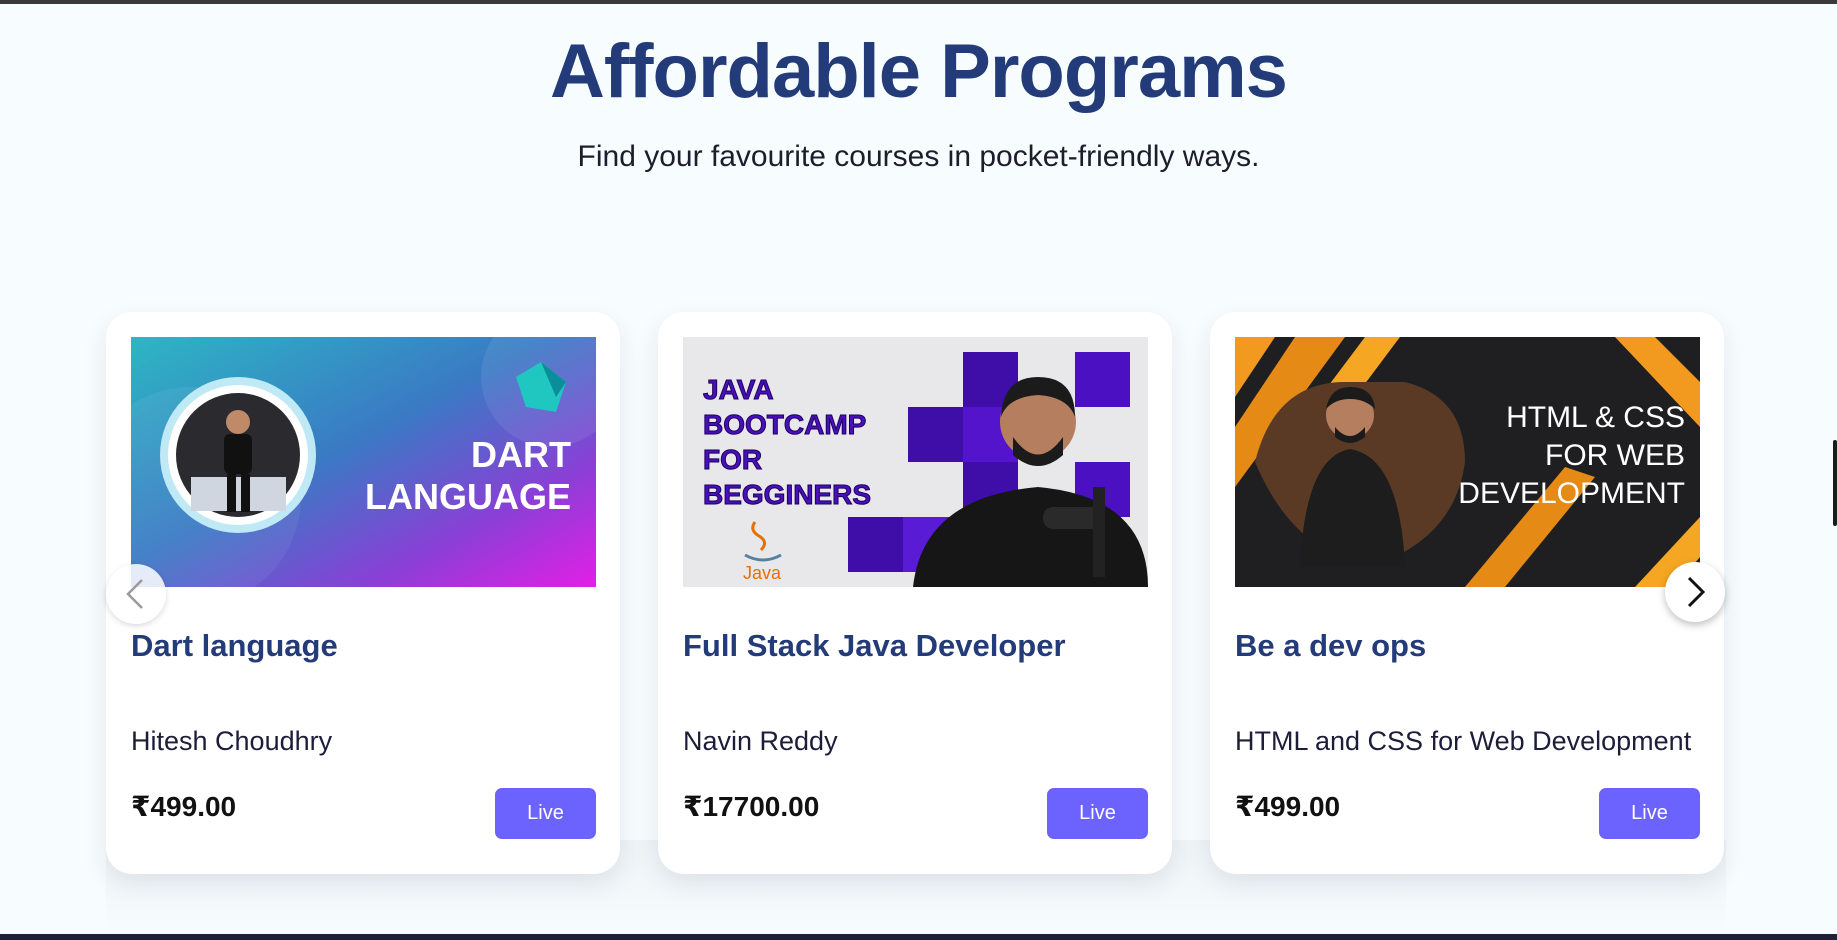 The image size is (1837, 940). I want to click on thumbnail-line: HTML & CSS, so click(1595, 417).